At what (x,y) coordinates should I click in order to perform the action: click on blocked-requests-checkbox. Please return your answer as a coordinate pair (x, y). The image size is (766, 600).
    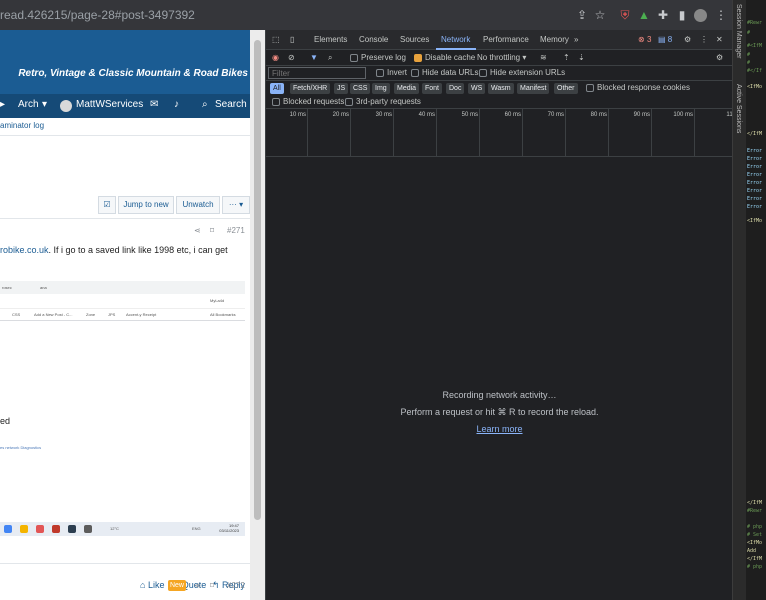
    Looking at the image, I should click on (276, 102).